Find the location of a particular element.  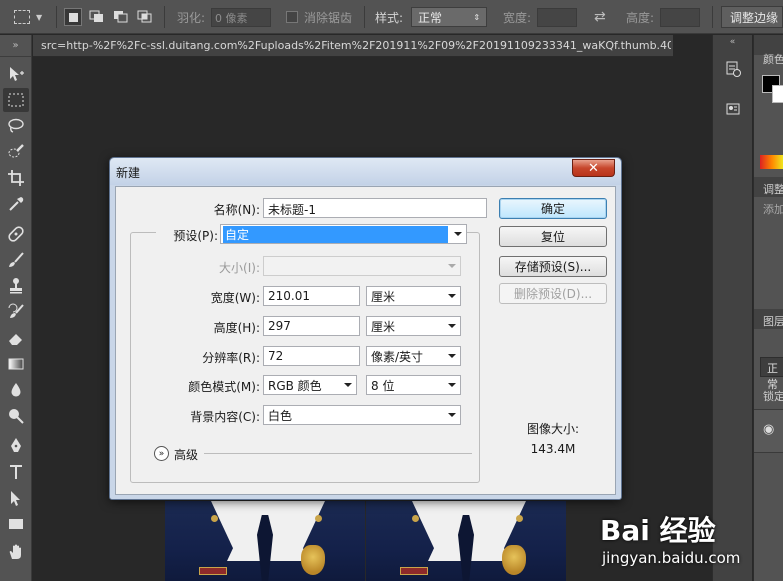

eye-icon: ◉ is located at coordinates (768, 429).